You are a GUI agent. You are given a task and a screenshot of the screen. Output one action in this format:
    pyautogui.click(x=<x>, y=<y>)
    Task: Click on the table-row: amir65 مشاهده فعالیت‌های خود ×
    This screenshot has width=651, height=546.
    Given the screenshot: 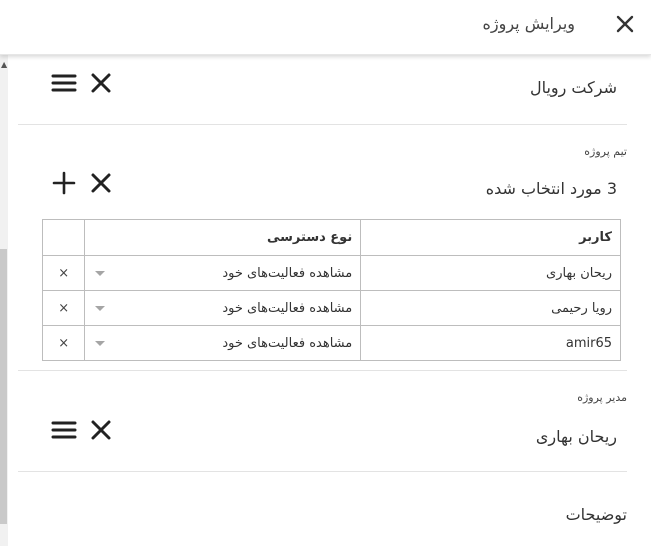 What is the action you would take?
    pyautogui.click(x=331, y=343)
    